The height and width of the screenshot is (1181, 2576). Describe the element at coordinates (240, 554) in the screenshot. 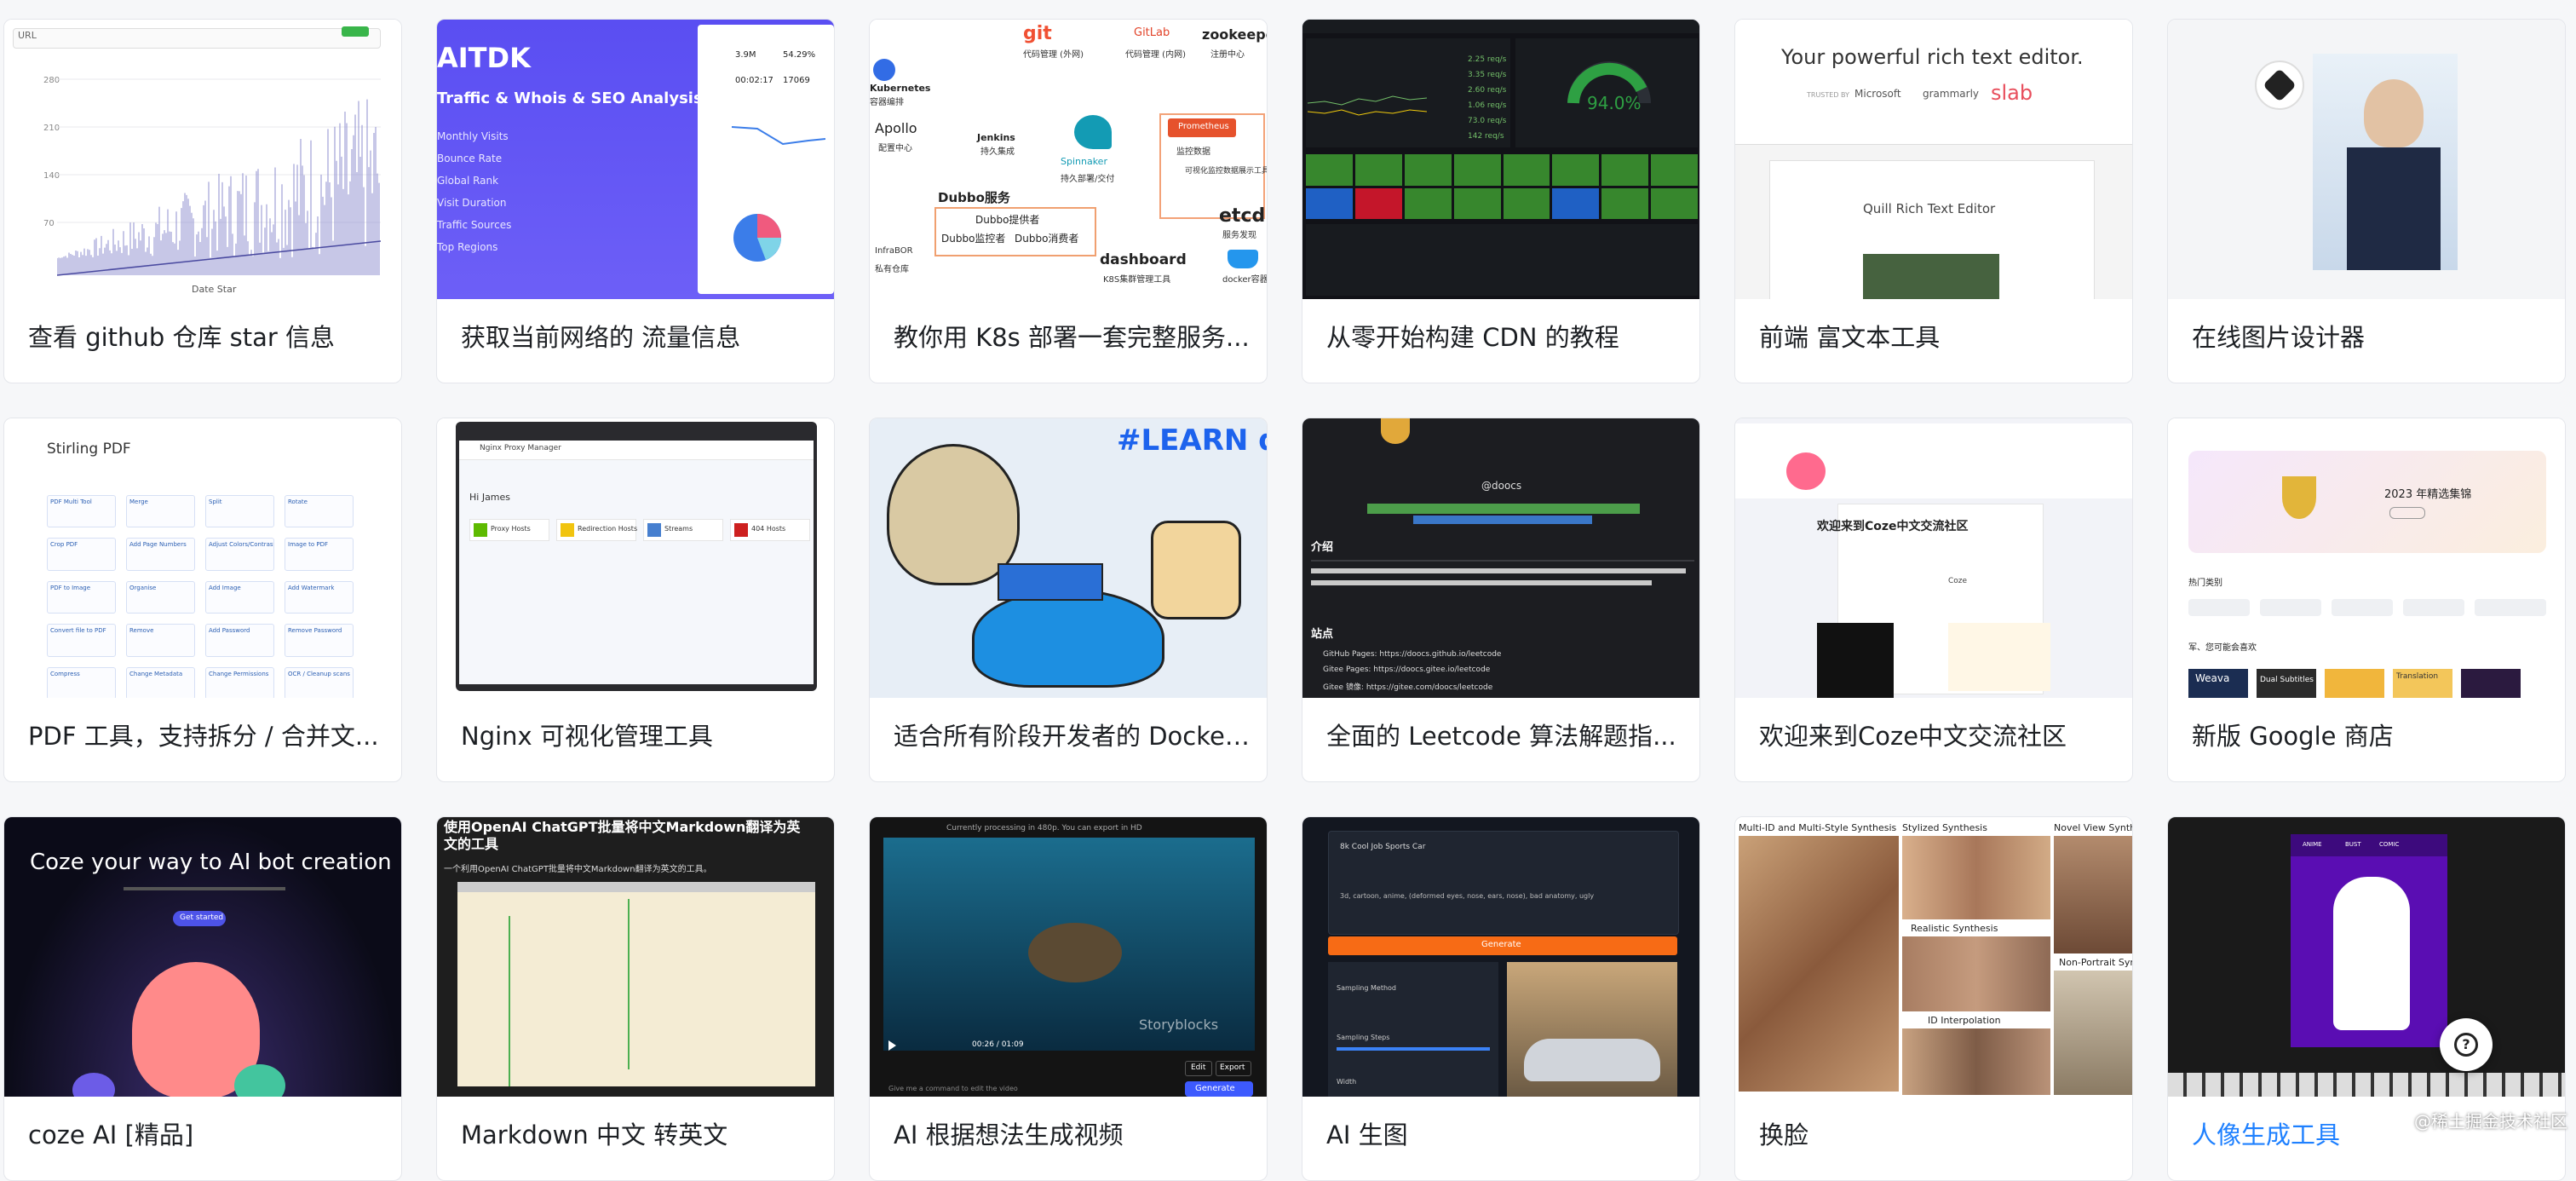

I see `tool-tile: Adjust Colors/Contrast` at that location.